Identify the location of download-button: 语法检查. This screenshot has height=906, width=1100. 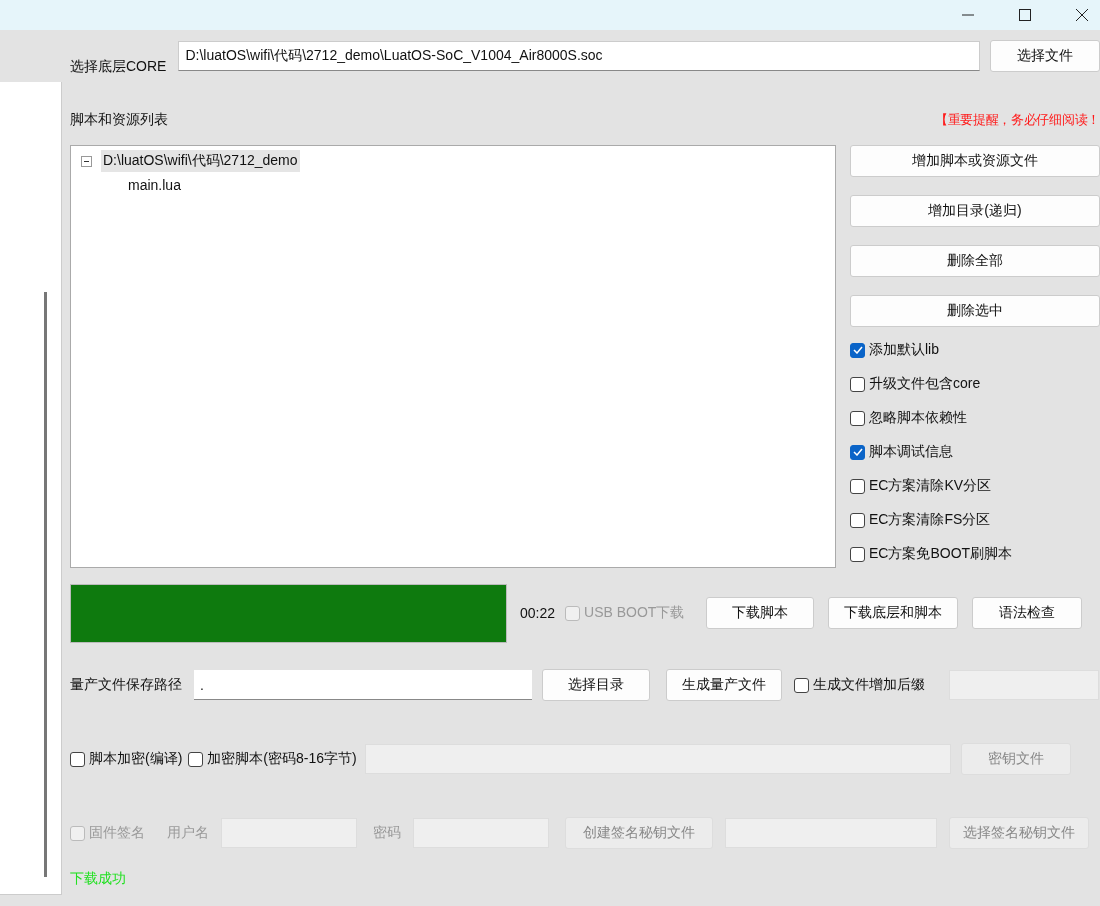
(1027, 613).